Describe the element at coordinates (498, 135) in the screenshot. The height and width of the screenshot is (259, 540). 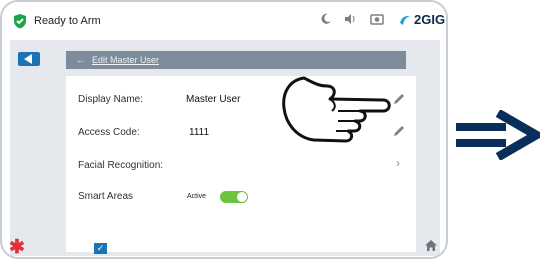
I see `double-arrow-icon` at that location.